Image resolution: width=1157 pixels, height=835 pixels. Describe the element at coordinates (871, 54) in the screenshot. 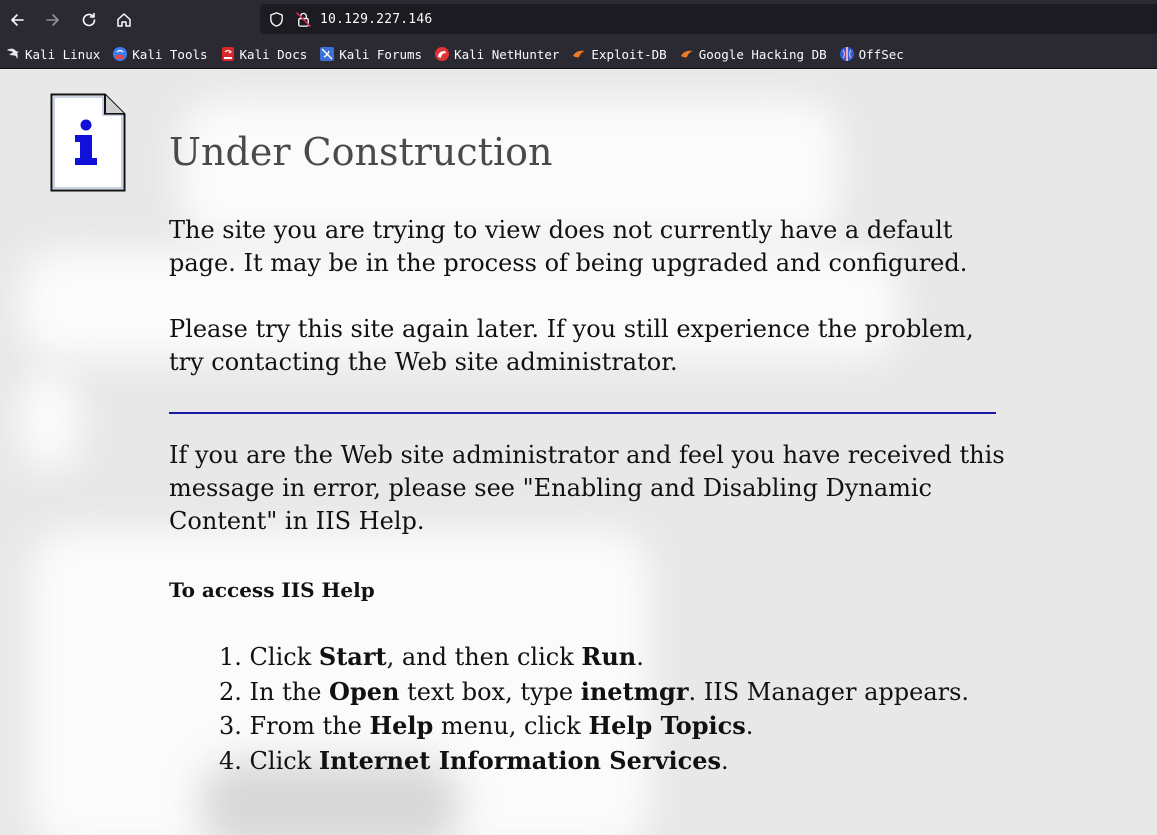

I see `bookmark-offsec: OffSec` at that location.